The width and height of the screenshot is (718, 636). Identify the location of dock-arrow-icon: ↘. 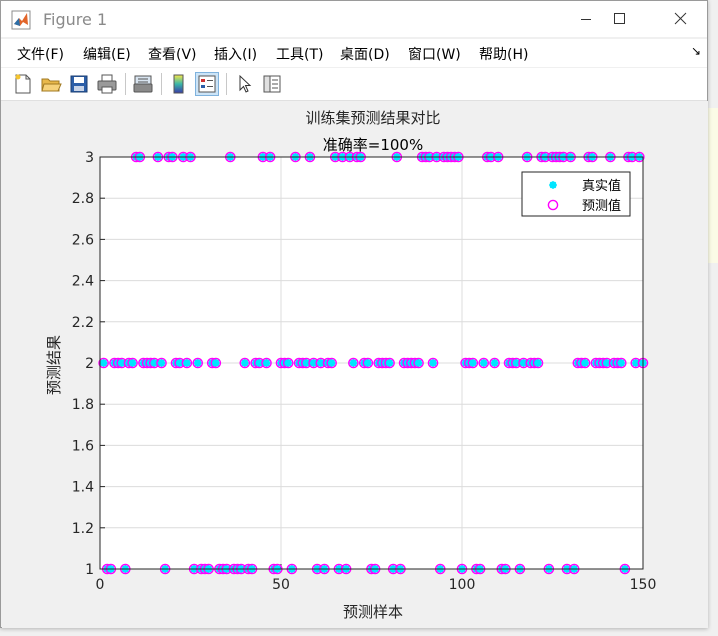
(696, 51).